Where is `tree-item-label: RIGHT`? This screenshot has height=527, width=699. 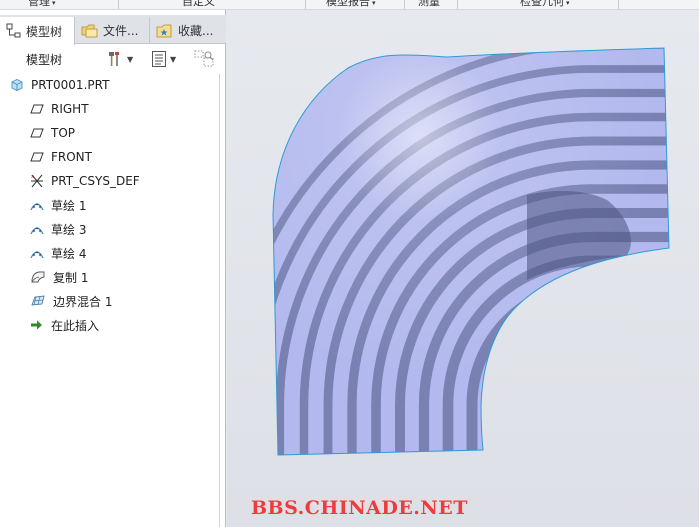
tree-item-label: RIGHT is located at coordinates (70, 109).